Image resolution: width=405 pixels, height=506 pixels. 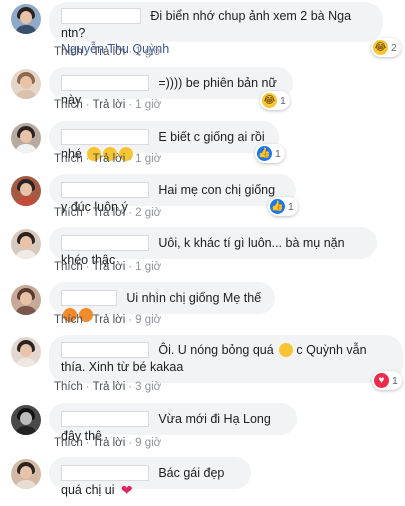 What do you see at coordinates (164, 141) in the screenshot?
I see `comment-bubble: E biết c giống ai rồi nhé` at bounding box center [164, 141].